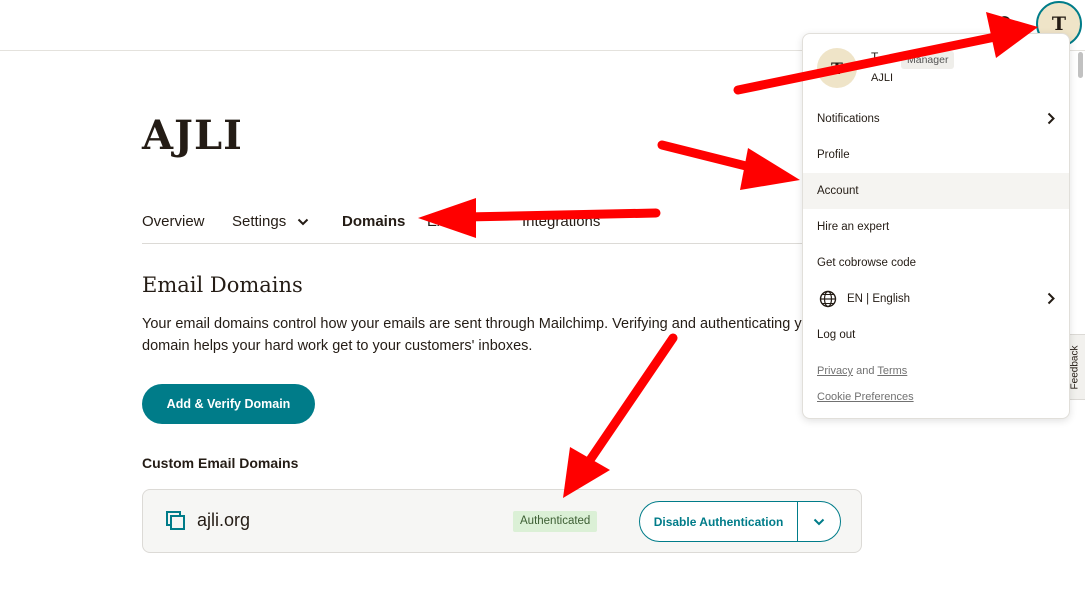 The width and height of the screenshot is (1085, 590). What do you see at coordinates (835, 371) in the screenshot?
I see `privacy-link: Privacy` at bounding box center [835, 371].